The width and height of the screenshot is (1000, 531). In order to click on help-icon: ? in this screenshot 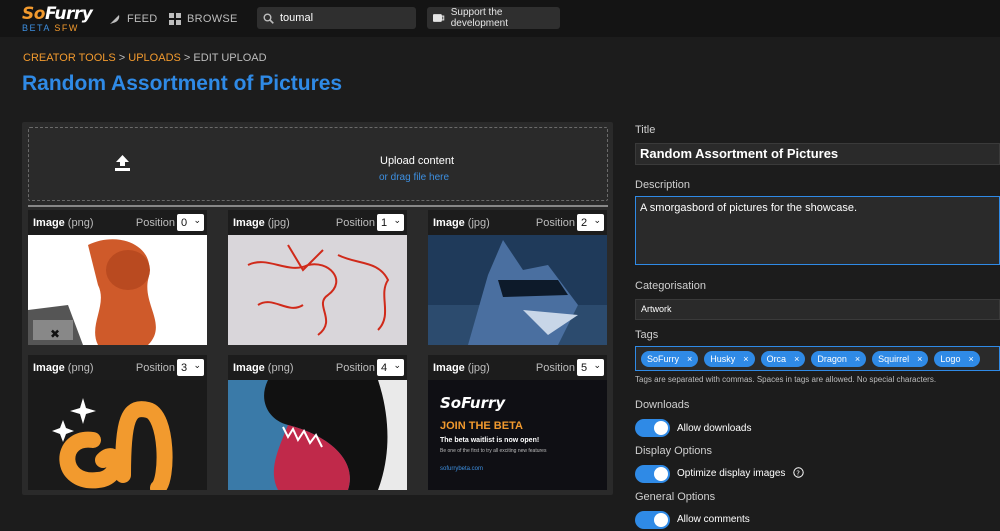, I will do `click(798, 472)`.